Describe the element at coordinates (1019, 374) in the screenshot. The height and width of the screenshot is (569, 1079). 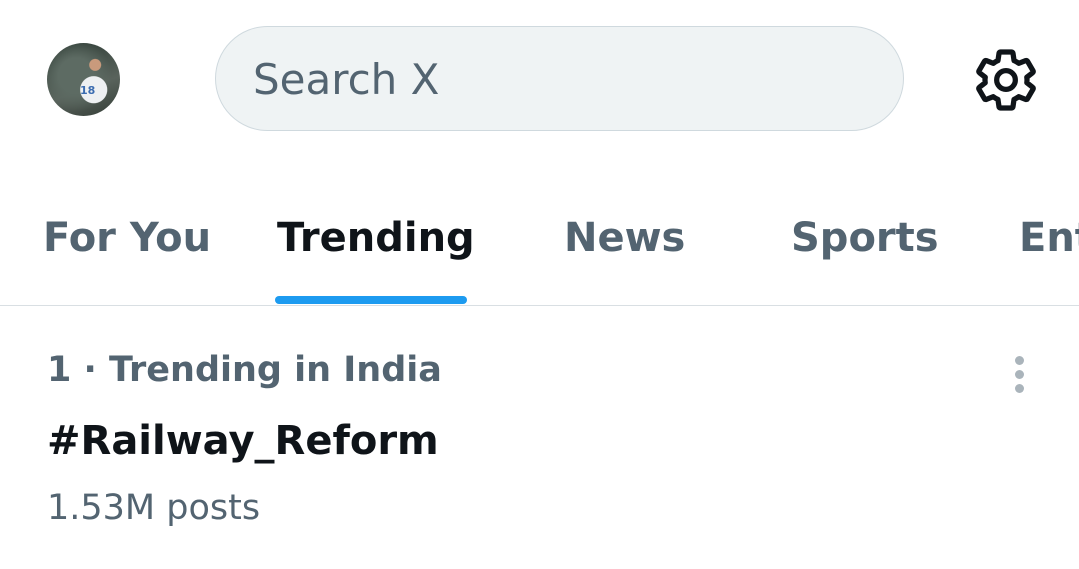
I see `more-options-icon` at that location.